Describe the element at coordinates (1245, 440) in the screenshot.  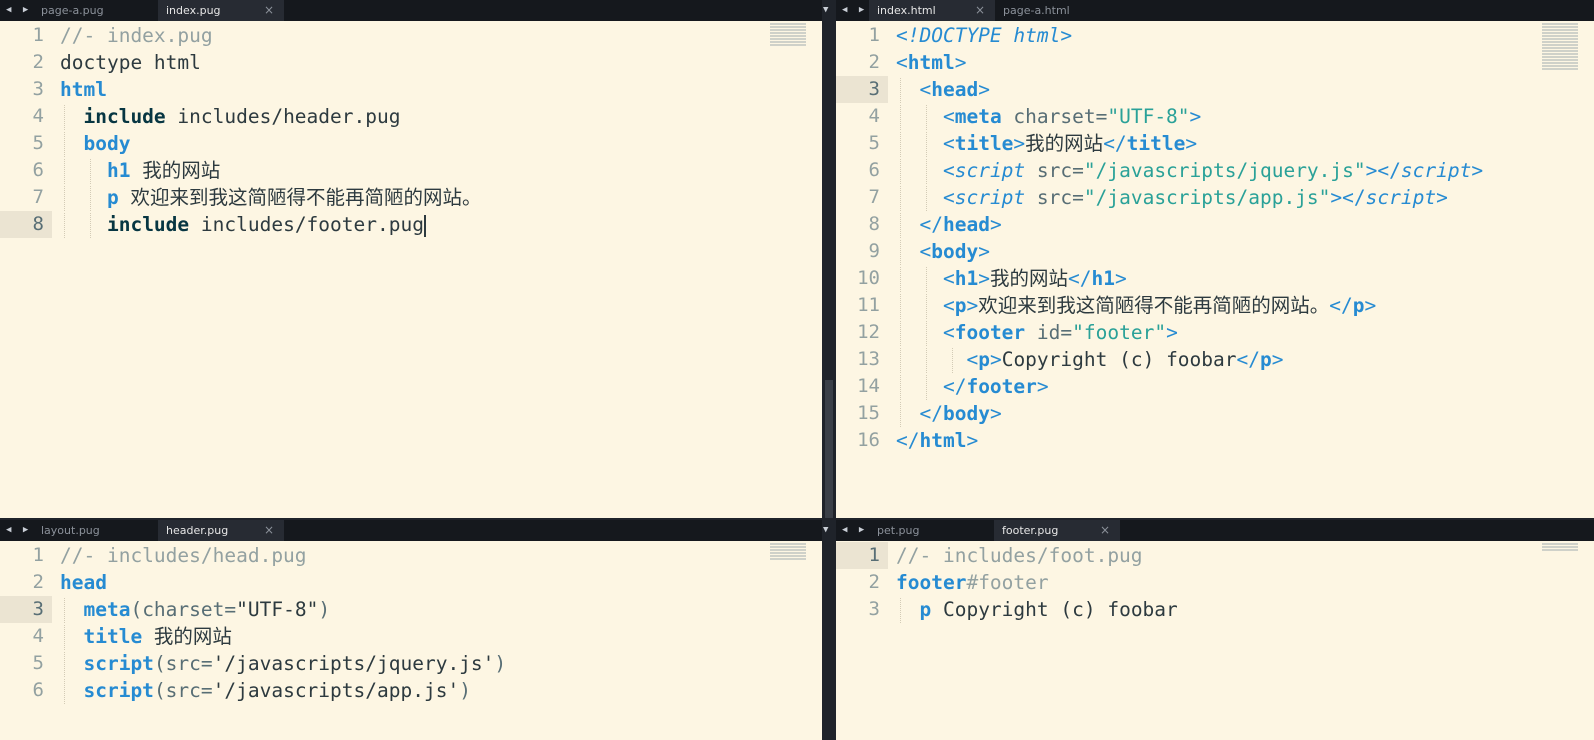
I see `code-line: </html>` at that location.